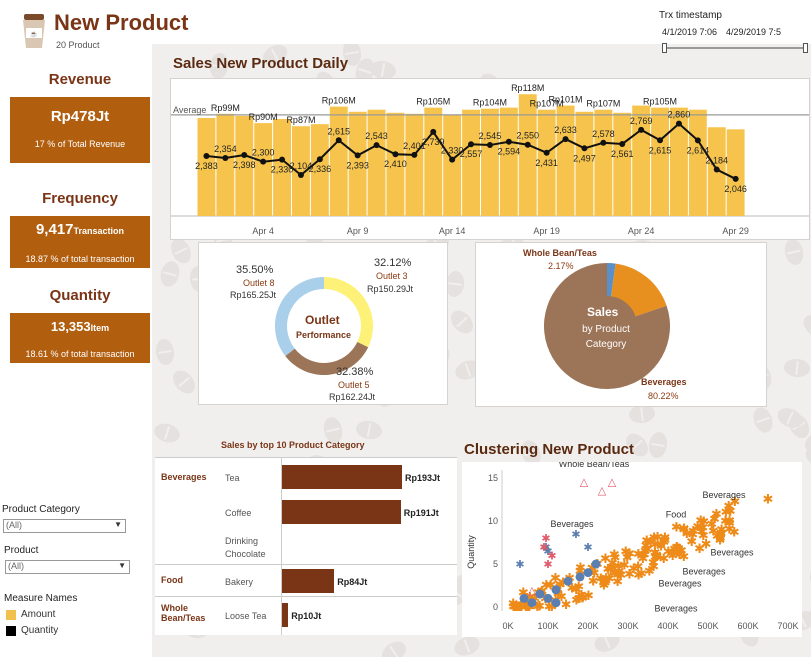  What do you see at coordinates (261, 63) in the screenshot?
I see `daily-chart-title: Sales New Product Daily` at bounding box center [261, 63].